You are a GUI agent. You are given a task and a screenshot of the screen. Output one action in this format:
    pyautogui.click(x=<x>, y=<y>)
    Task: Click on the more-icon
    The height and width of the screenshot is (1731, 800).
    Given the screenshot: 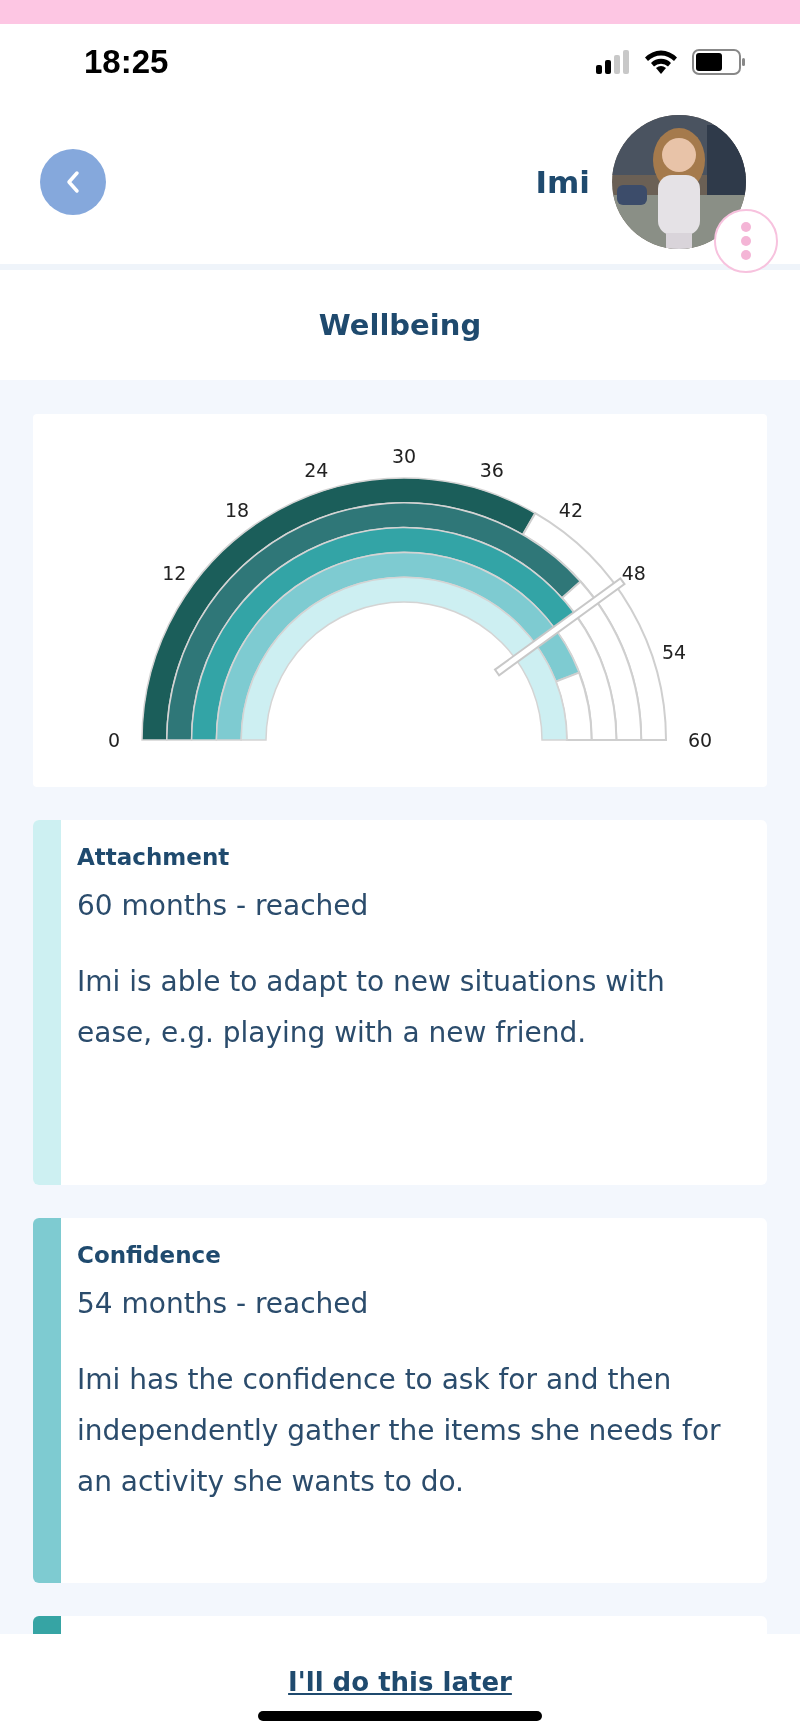 What is the action you would take?
    pyautogui.click(x=746, y=241)
    